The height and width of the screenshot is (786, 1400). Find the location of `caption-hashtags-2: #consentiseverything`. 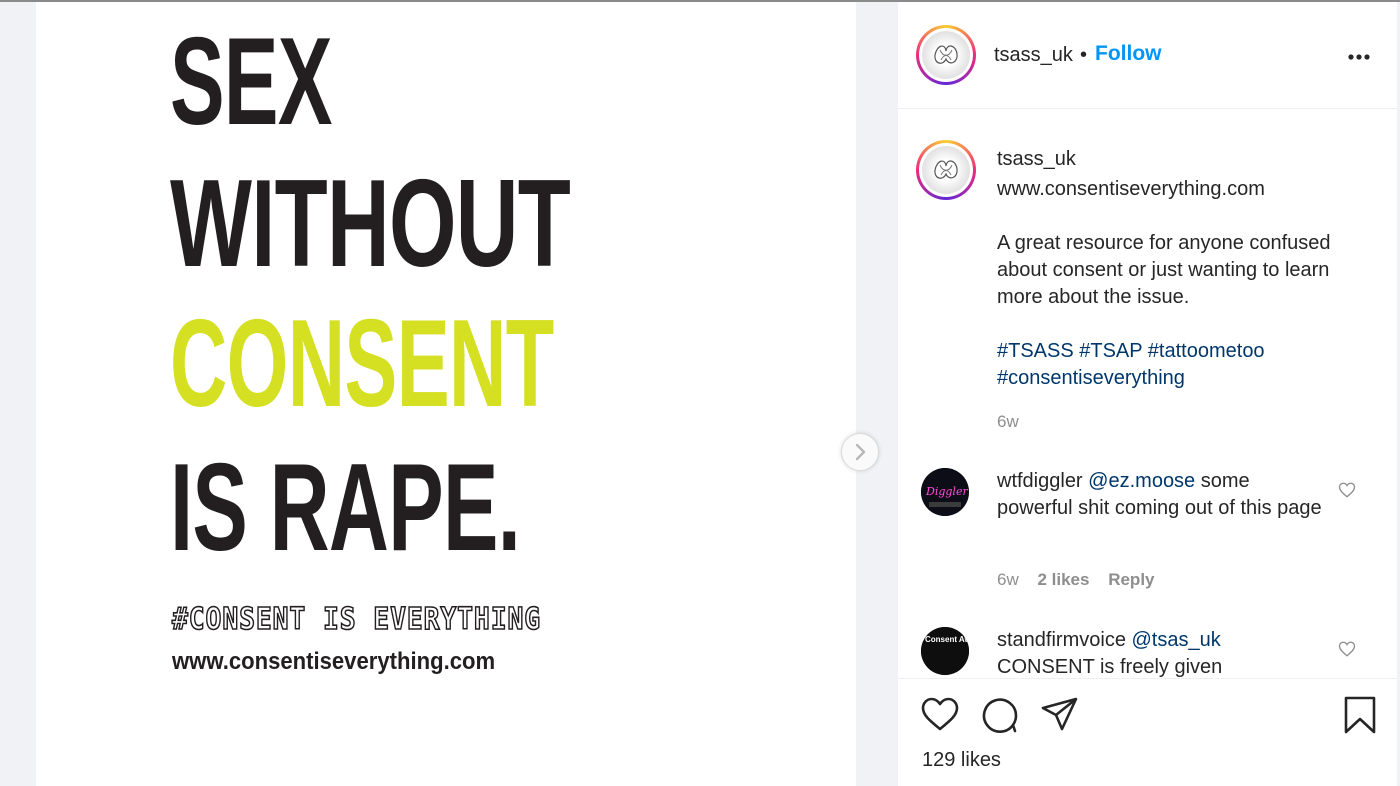

caption-hashtags-2: #consentiseverything is located at coordinates (1091, 378).